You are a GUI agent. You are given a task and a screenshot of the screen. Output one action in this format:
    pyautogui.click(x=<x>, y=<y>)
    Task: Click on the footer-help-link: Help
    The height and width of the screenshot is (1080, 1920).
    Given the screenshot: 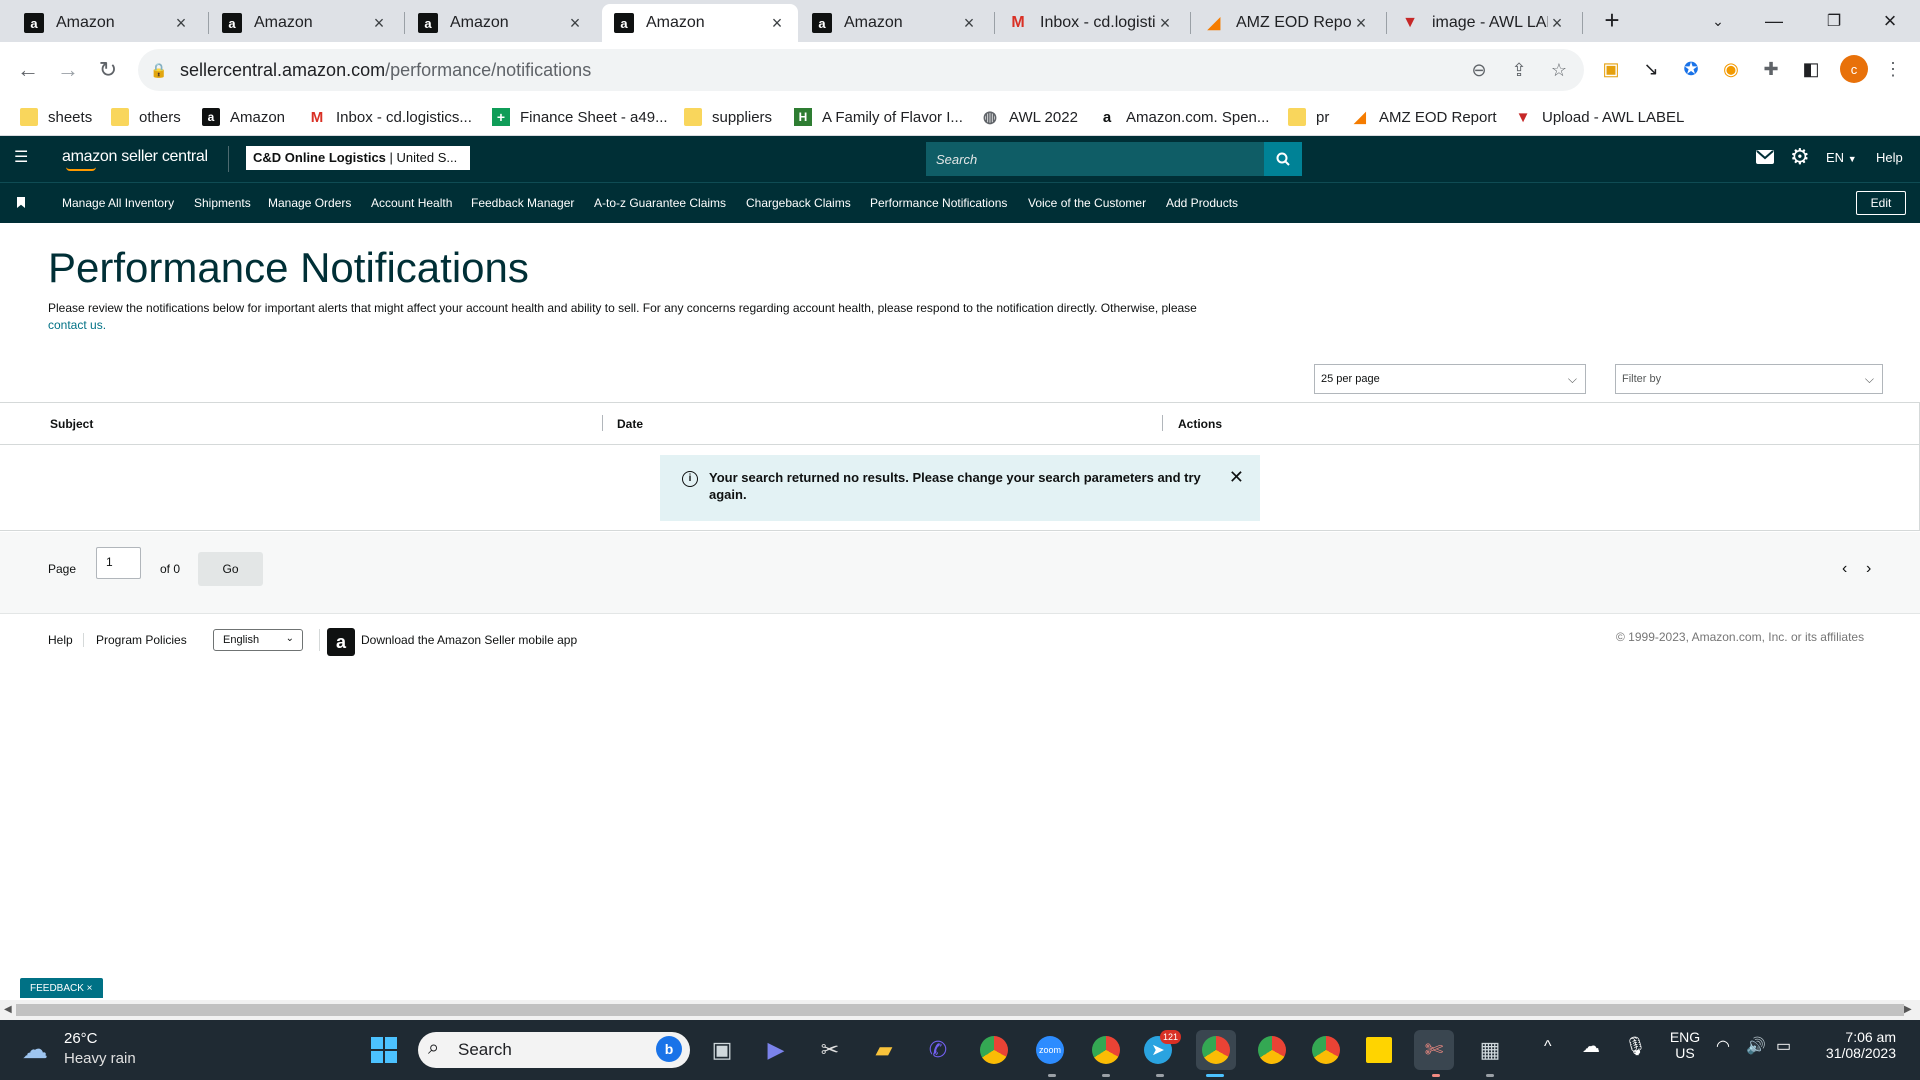 What is the action you would take?
    pyautogui.click(x=60, y=640)
    